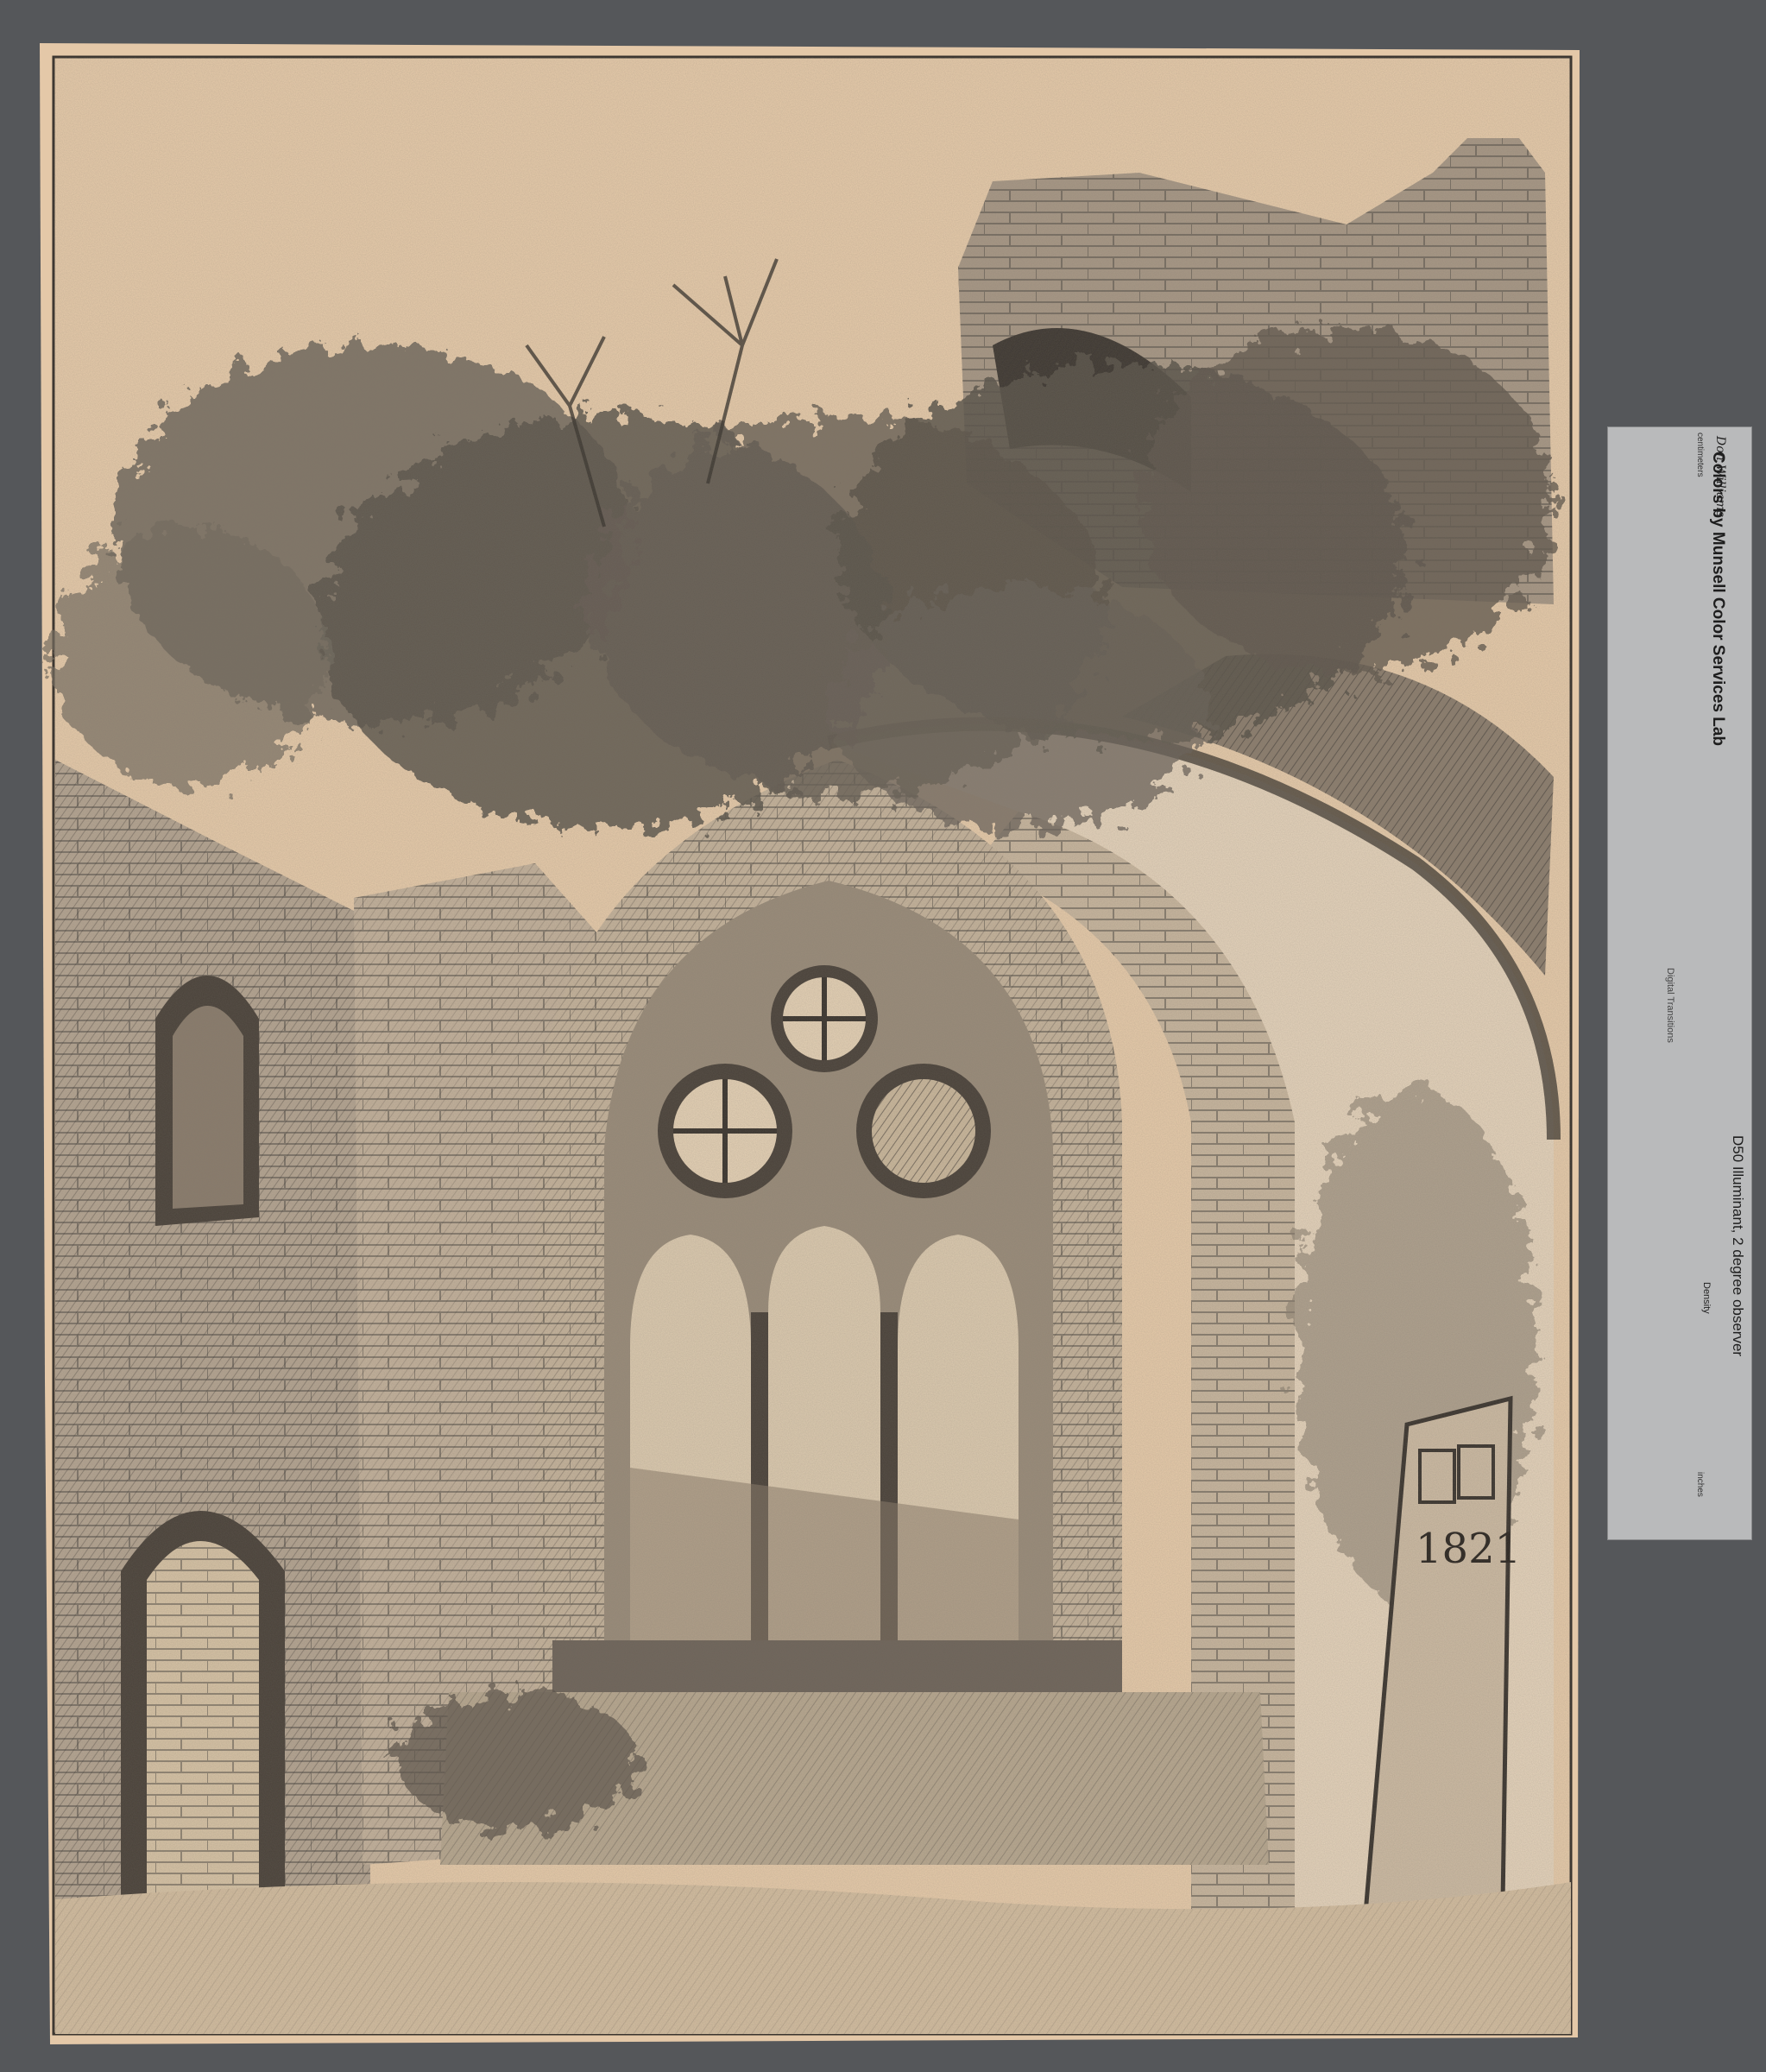 This screenshot has height=2072, width=1766. Describe the element at coordinates (1700, 1484) in the screenshot. I see `color-target-unit-bottom: inches` at that location.